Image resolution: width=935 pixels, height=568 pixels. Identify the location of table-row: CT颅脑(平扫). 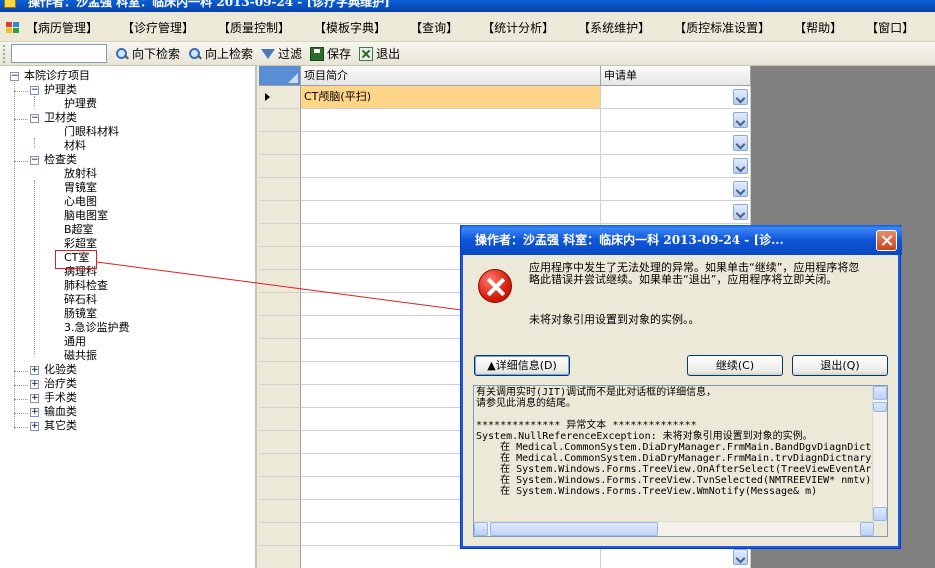
(505, 97).